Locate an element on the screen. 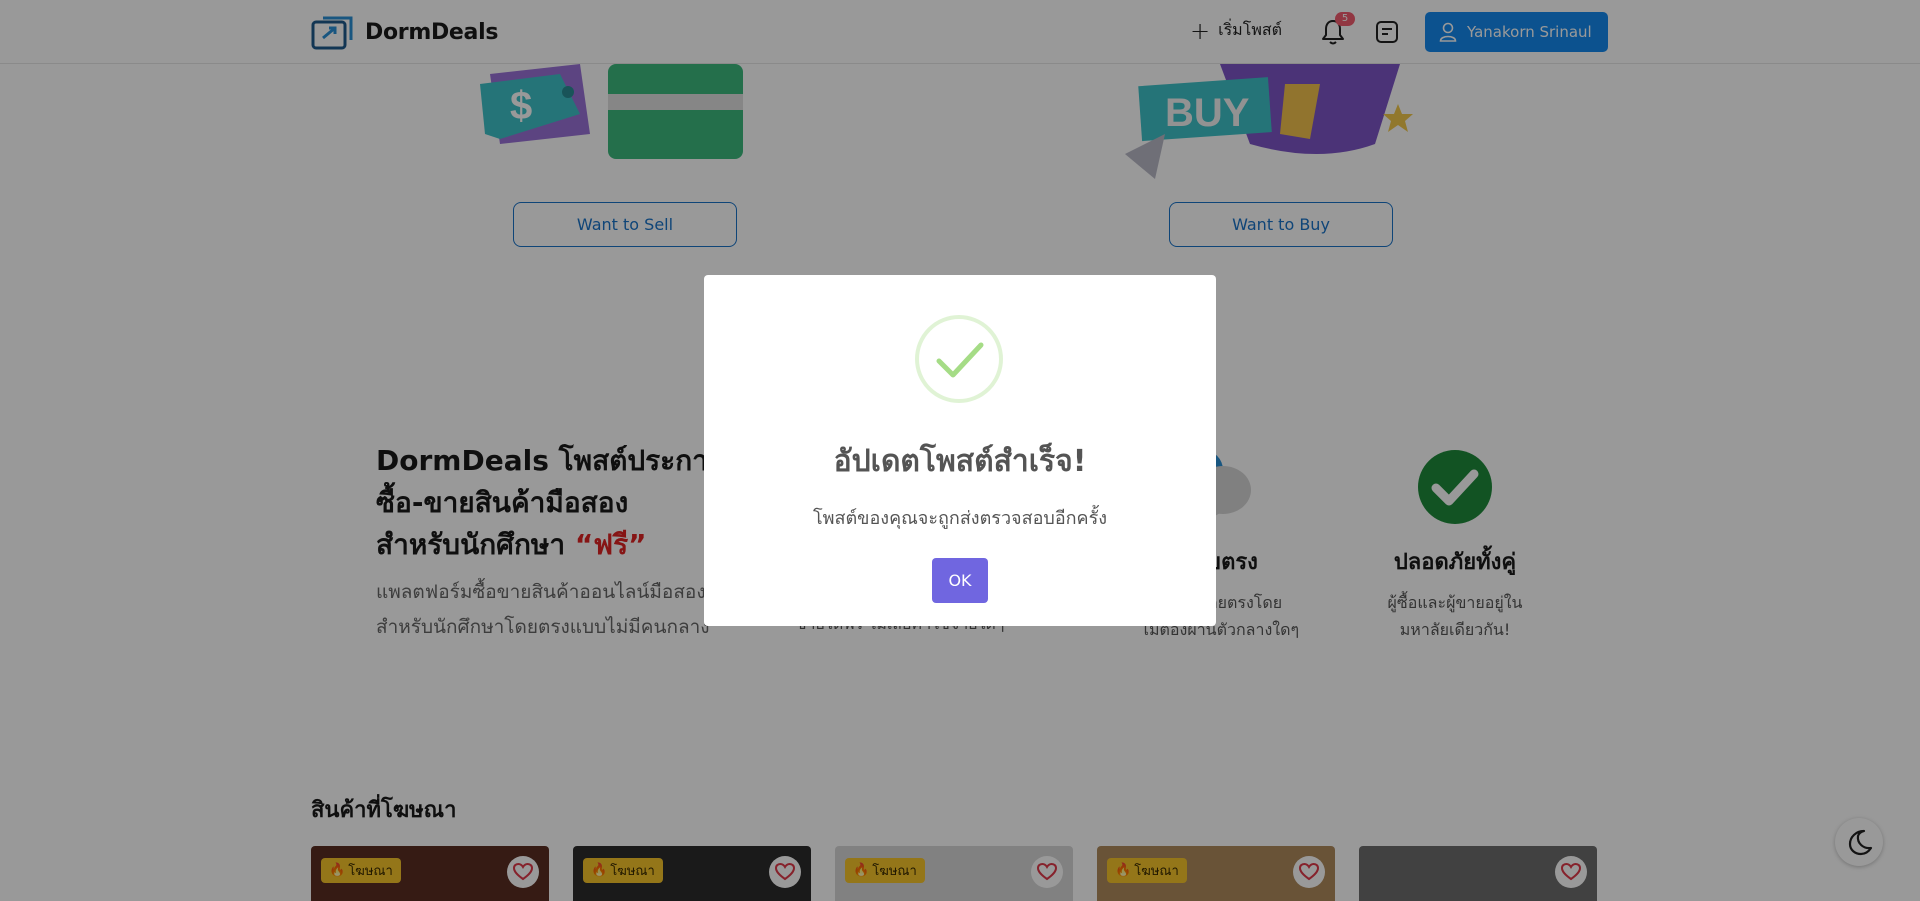  dialog-message: โพสต์ของคุณจะถูกส่งตรวจสอบอีกครั้ง is located at coordinates (960, 518).